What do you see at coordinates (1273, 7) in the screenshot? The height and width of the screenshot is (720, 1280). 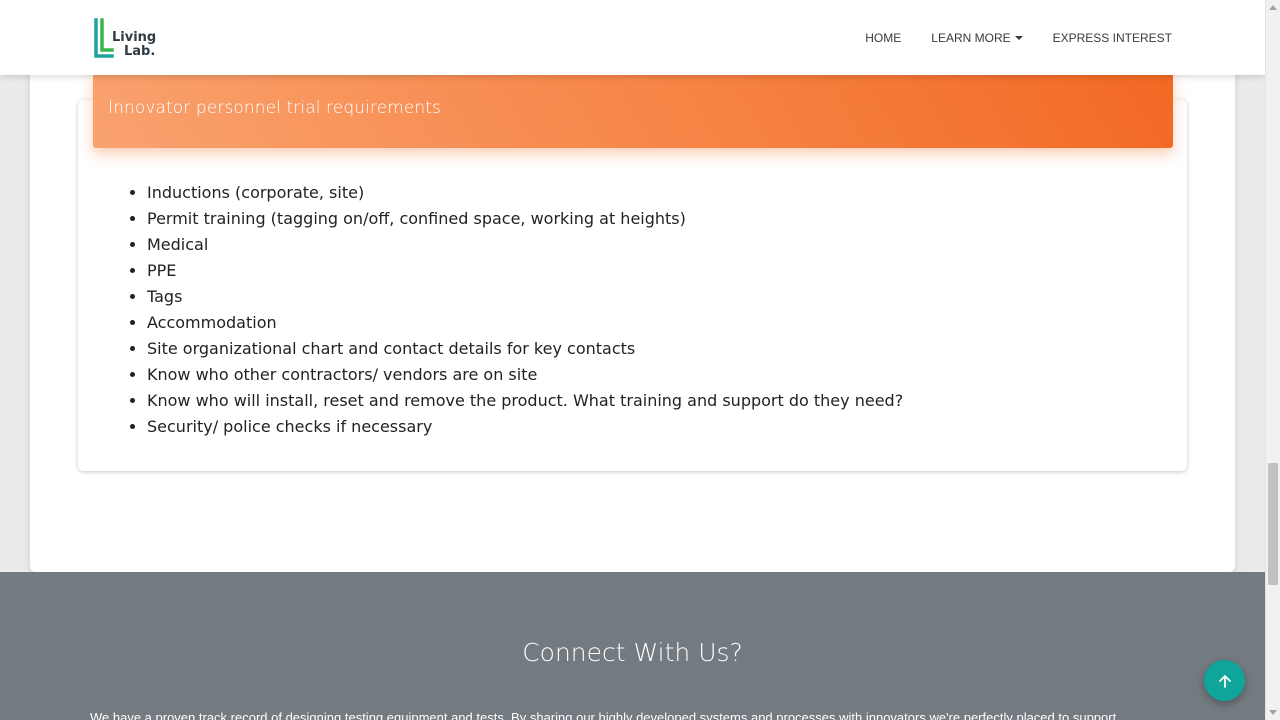 I see `scroll-up-icon` at bounding box center [1273, 7].